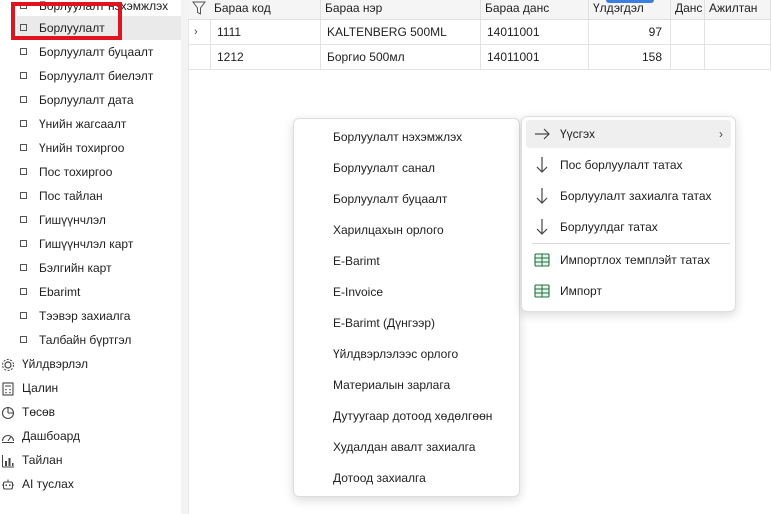 The width and height of the screenshot is (771, 514). What do you see at coordinates (635, 260) in the screenshot?
I see `menu-item-label: Импортлох темплэйт татах` at bounding box center [635, 260].